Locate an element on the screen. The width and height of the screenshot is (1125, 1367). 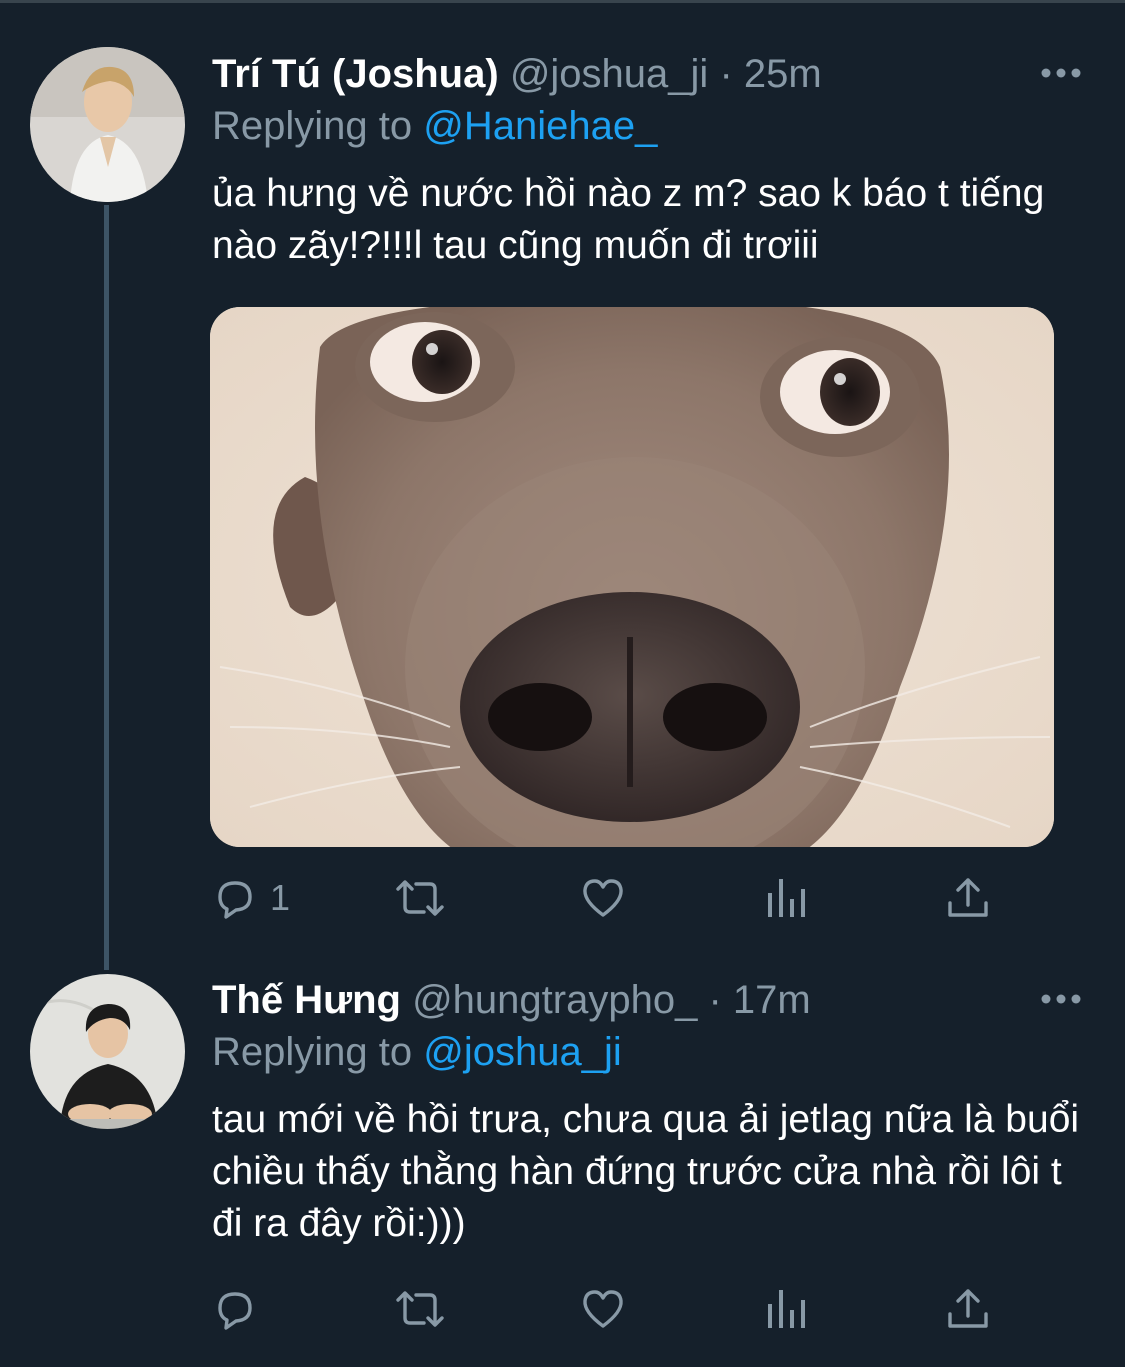
replying-to: Replying to @joshua_ji is located at coordinates (417, 1052).